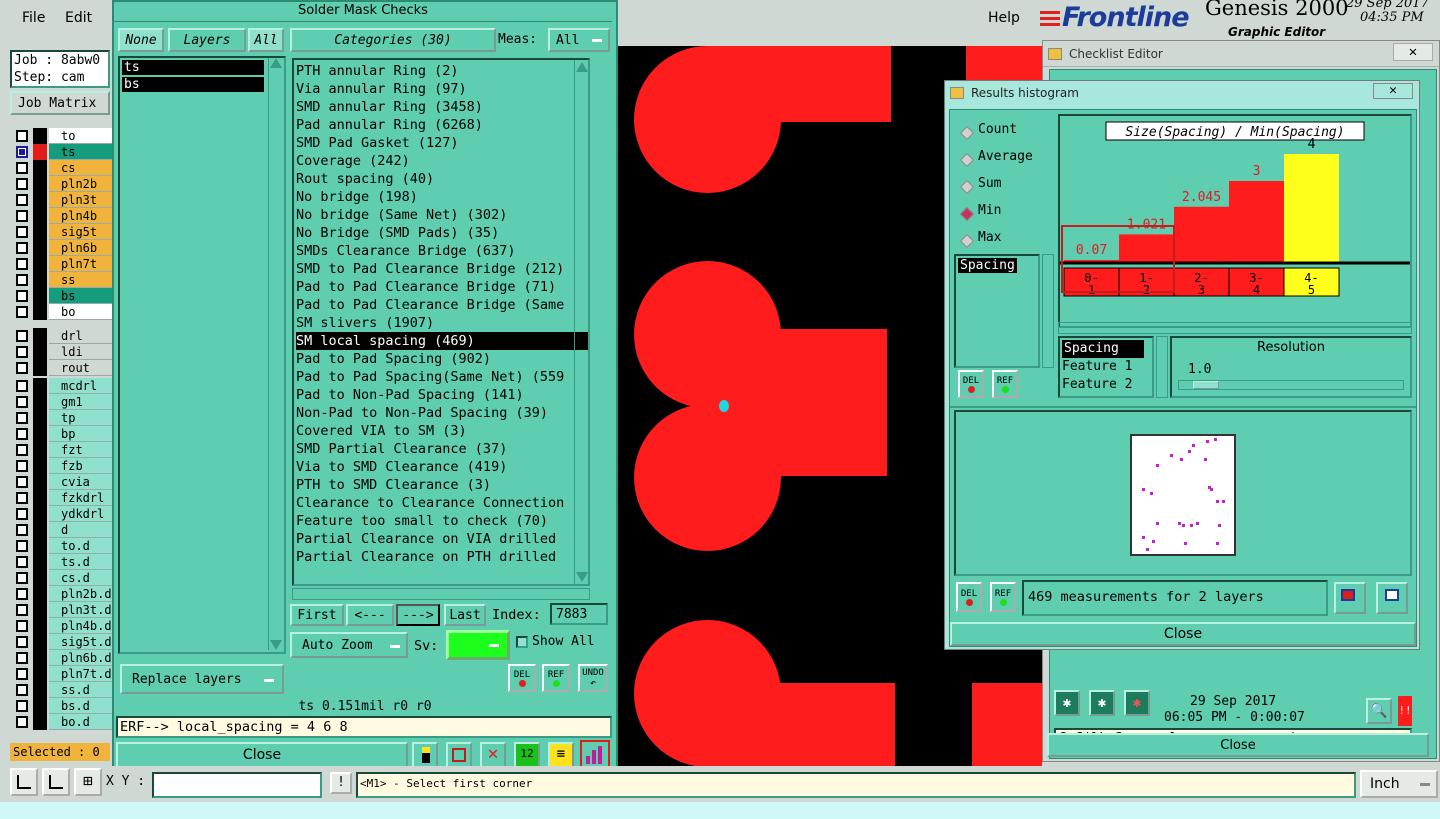 The height and width of the screenshot is (819, 1440). I want to click on unit-dropdown: Inch, so click(1399, 784).